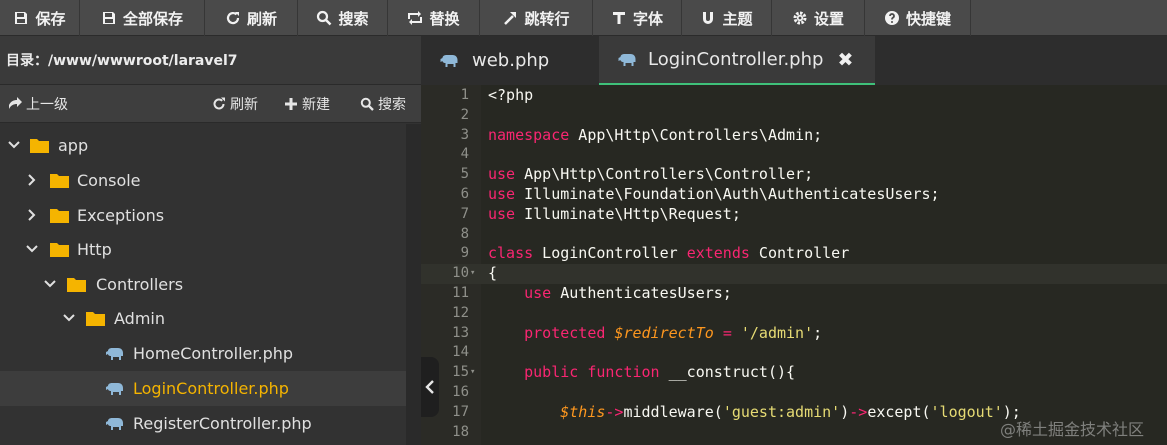  I want to click on code-text: public function __construct(){, so click(660, 372).